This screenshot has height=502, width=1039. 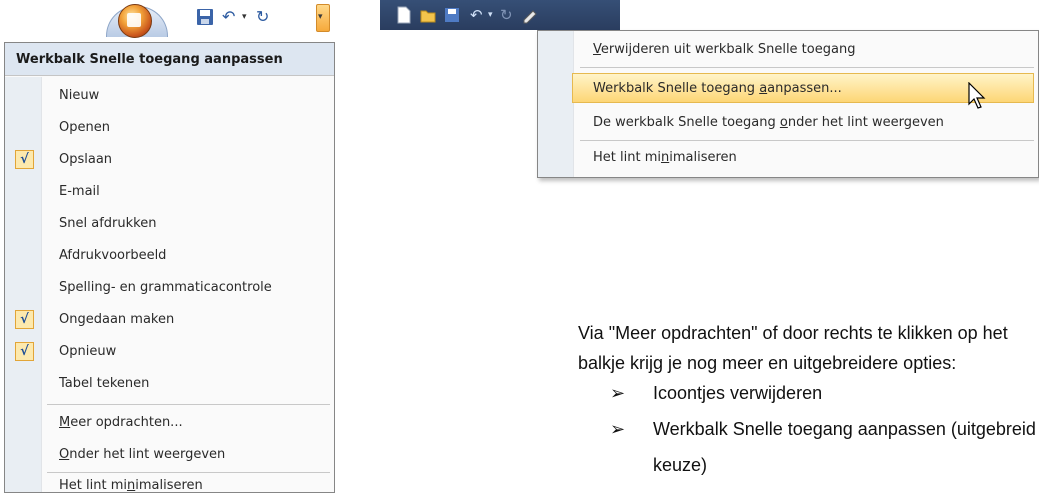 I want to click on chevron-down-icon: ▾, so click(x=320, y=17).